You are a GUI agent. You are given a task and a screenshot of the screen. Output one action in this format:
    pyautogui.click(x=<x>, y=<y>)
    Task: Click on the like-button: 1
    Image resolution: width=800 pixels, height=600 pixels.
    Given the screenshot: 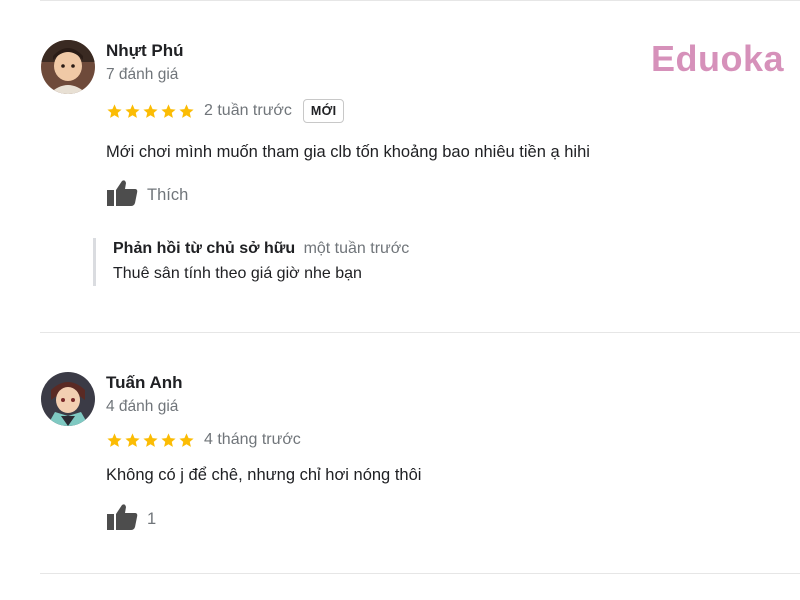 What is the action you would take?
    pyautogui.click(x=131, y=519)
    